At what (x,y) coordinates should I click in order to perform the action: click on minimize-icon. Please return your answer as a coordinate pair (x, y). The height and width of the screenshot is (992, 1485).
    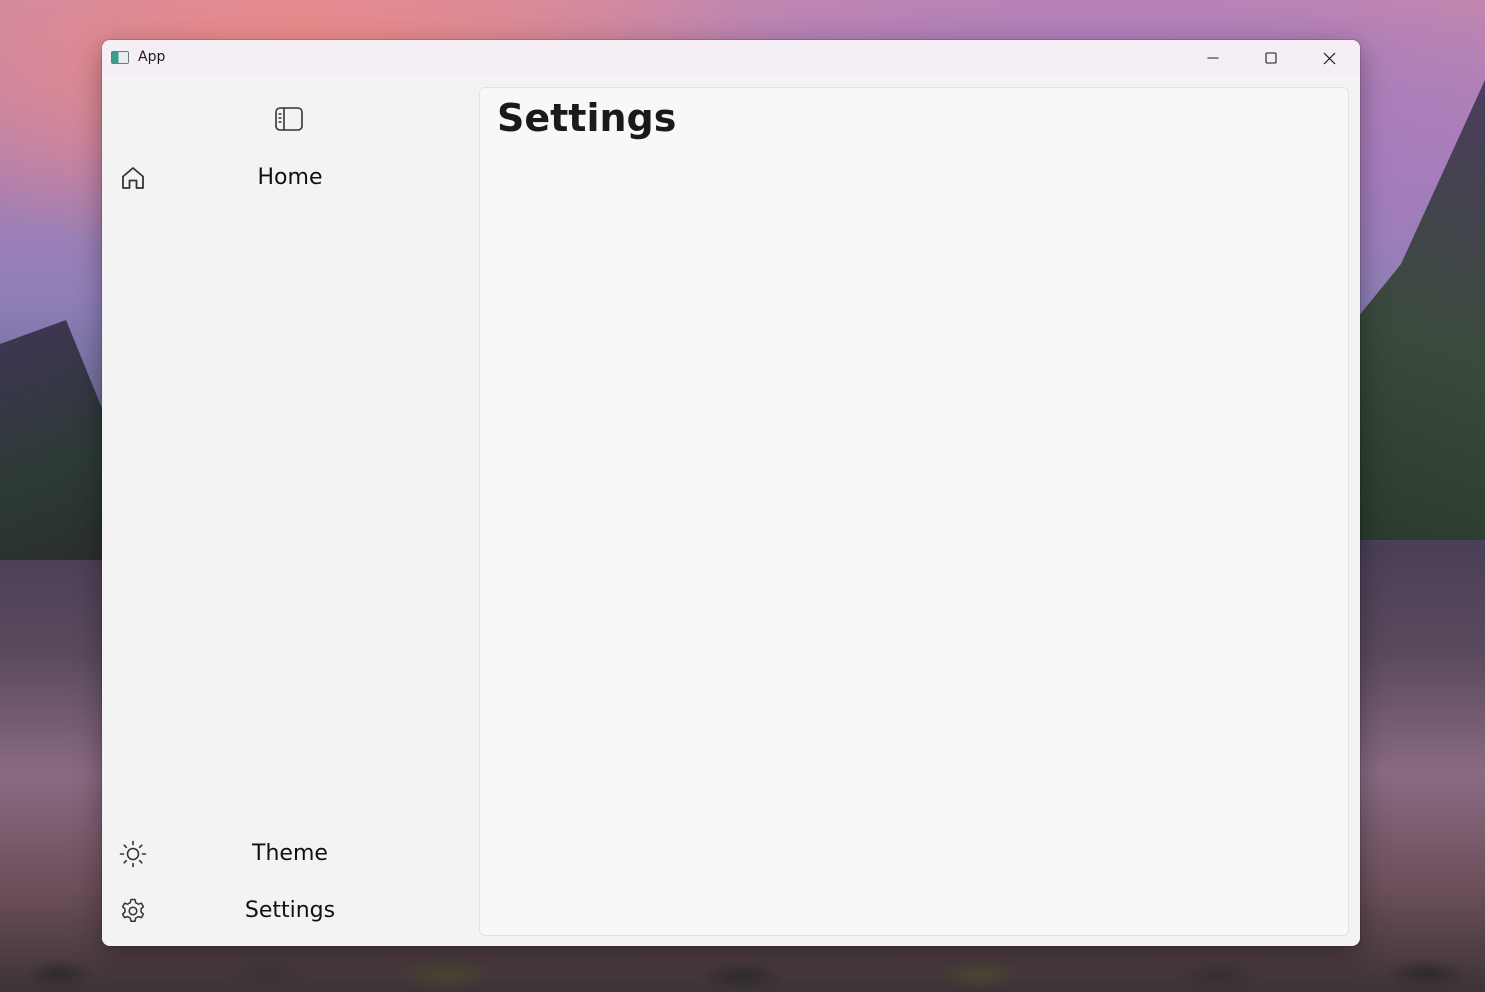
    Looking at the image, I should click on (1213, 58).